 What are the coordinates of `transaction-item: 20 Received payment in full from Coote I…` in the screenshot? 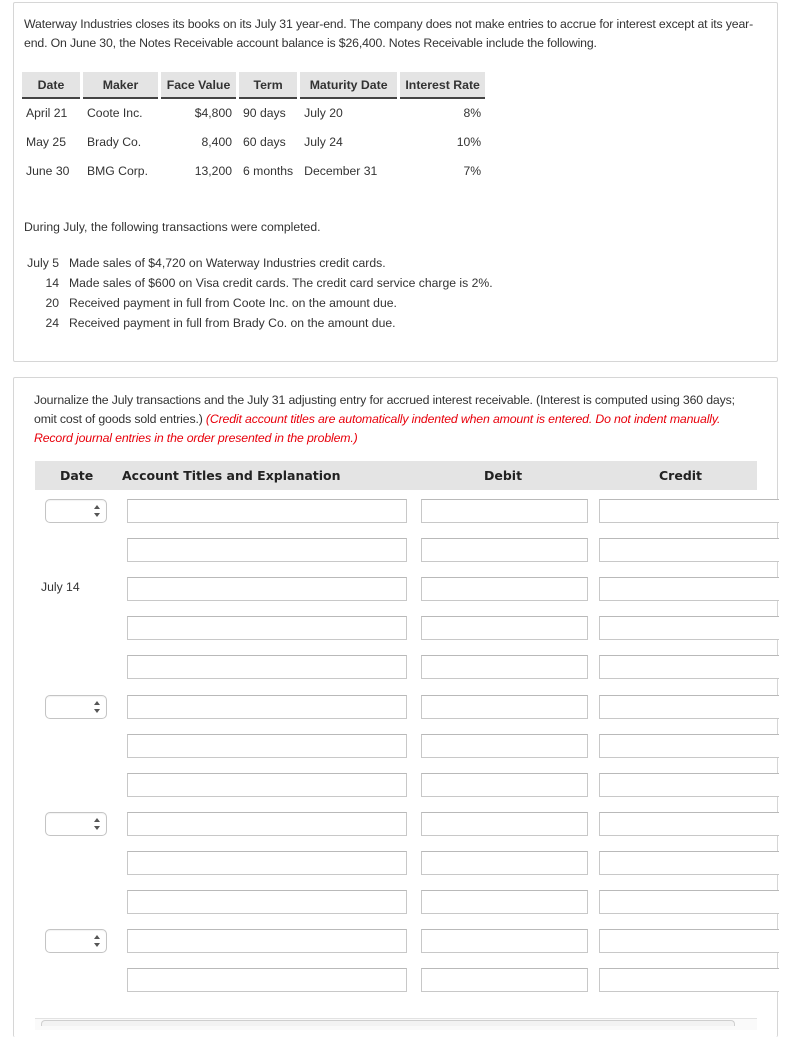 It's located at (258, 306).